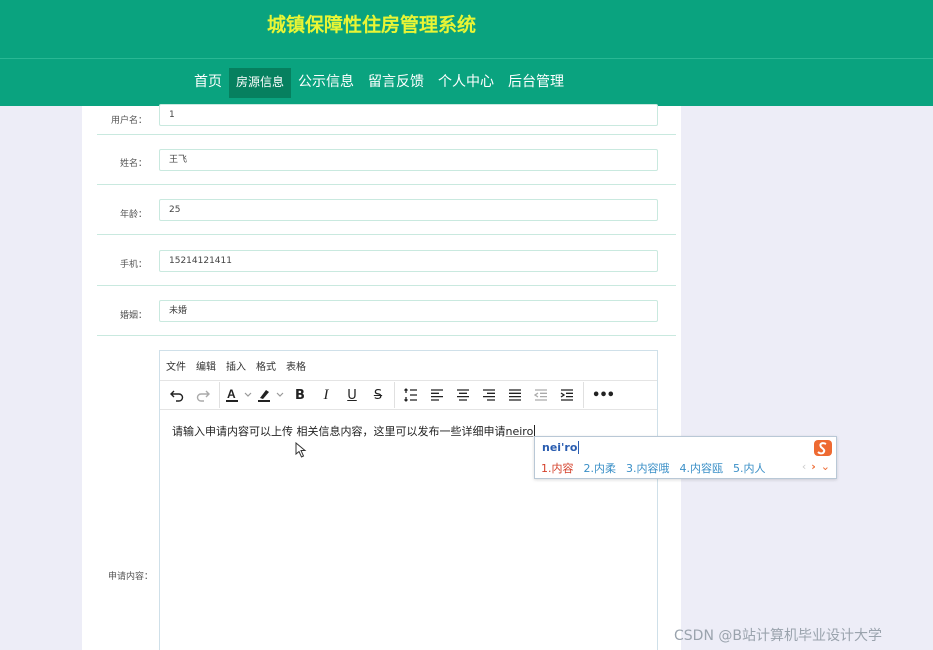 Image resolution: width=933 pixels, height=650 pixels. Describe the element at coordinates (133, 265) in the screenshot. I see `phone-label: 手机：` at that location.